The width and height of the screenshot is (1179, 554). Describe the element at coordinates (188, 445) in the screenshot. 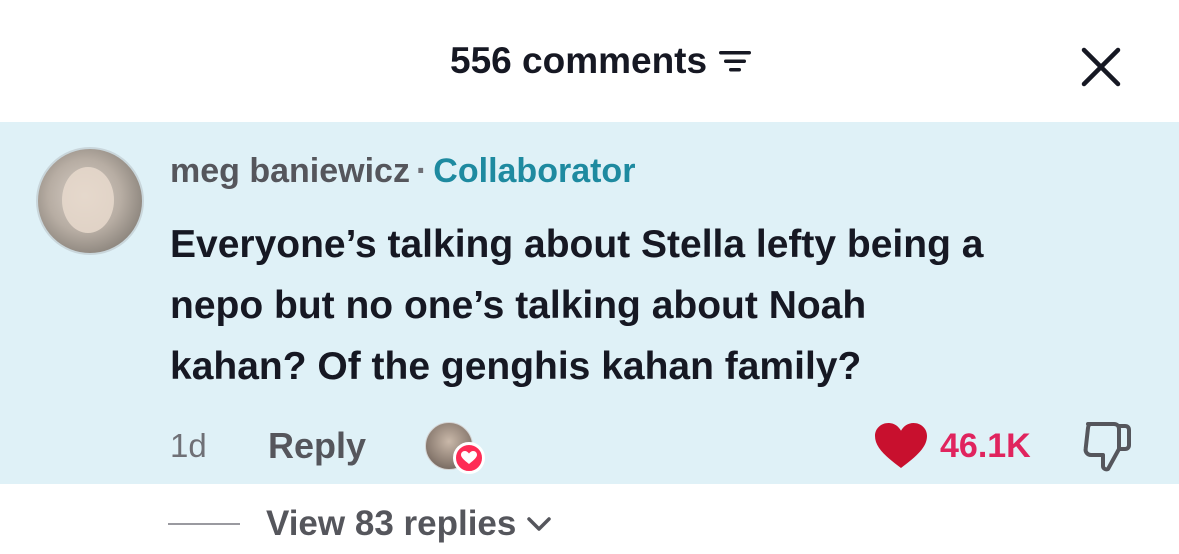

I see `comment-timestamp: 1d` at that location.